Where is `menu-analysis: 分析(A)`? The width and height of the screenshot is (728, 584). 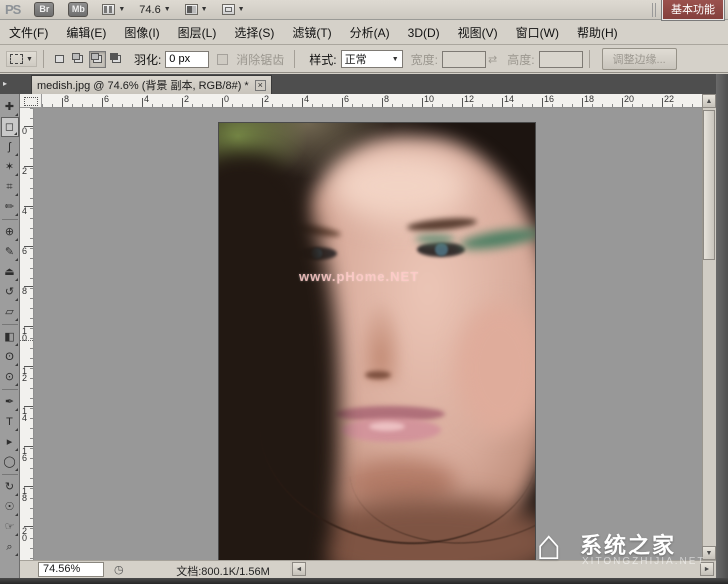 menu-analysis: 分析(A) is located at coordinates (370, 32).